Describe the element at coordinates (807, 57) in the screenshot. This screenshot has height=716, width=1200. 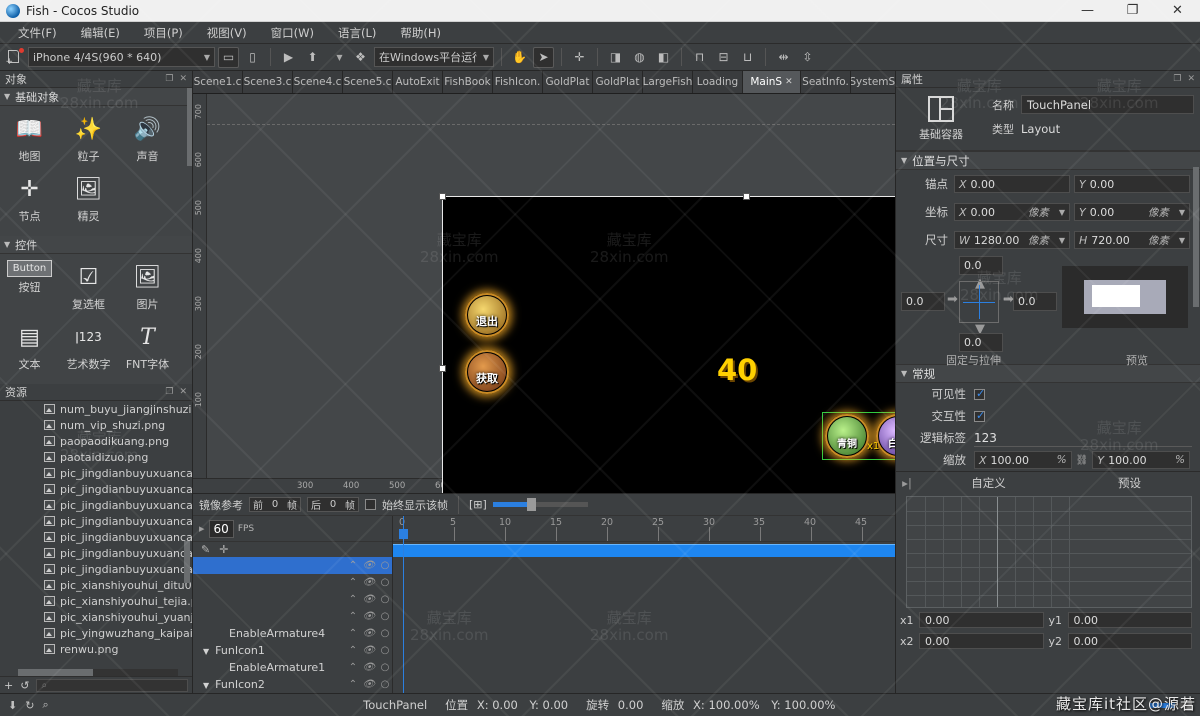
I see `distribute-v-icon: ⇳` at that location.